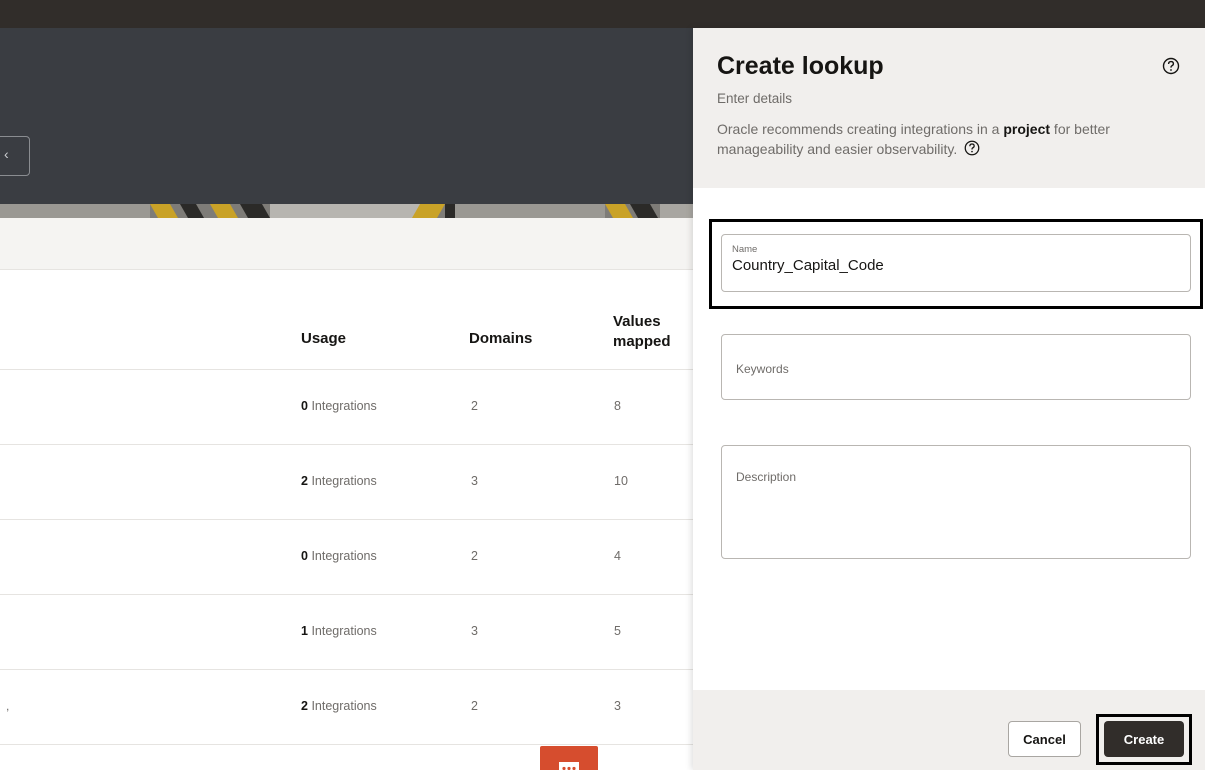 This screenshot has width=1205, height=770. I want to click on name-input, so click(952, 265).